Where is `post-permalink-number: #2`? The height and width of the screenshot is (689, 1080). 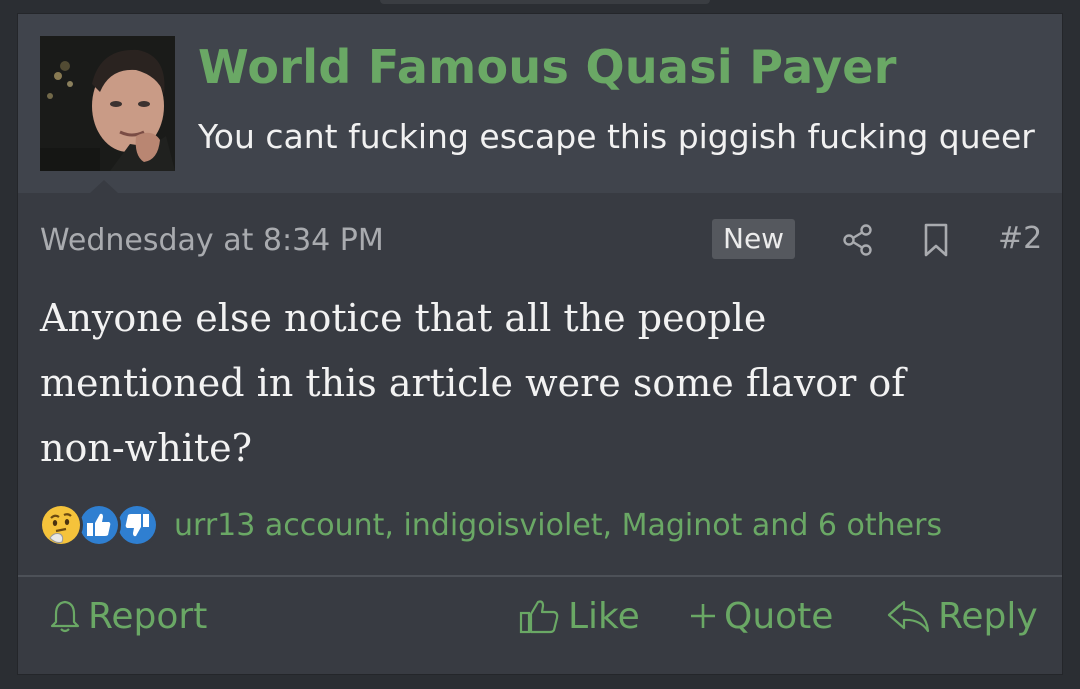 post-permalink-number: #2 is located at coordinates (1020, 238).